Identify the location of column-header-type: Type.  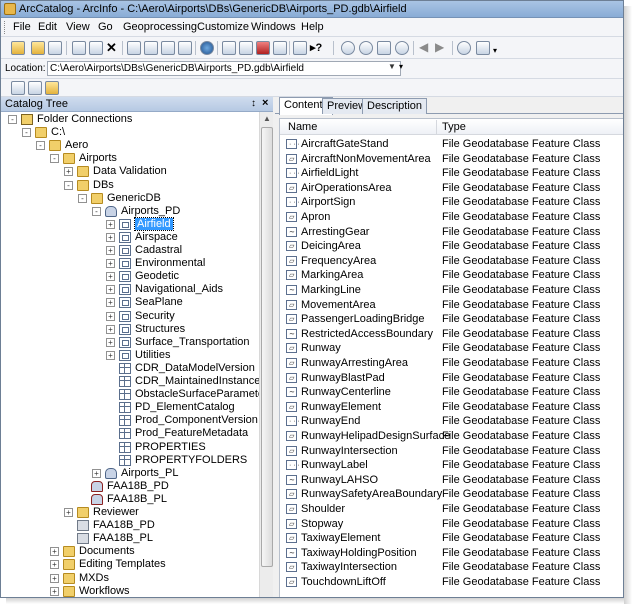
(454, 127).